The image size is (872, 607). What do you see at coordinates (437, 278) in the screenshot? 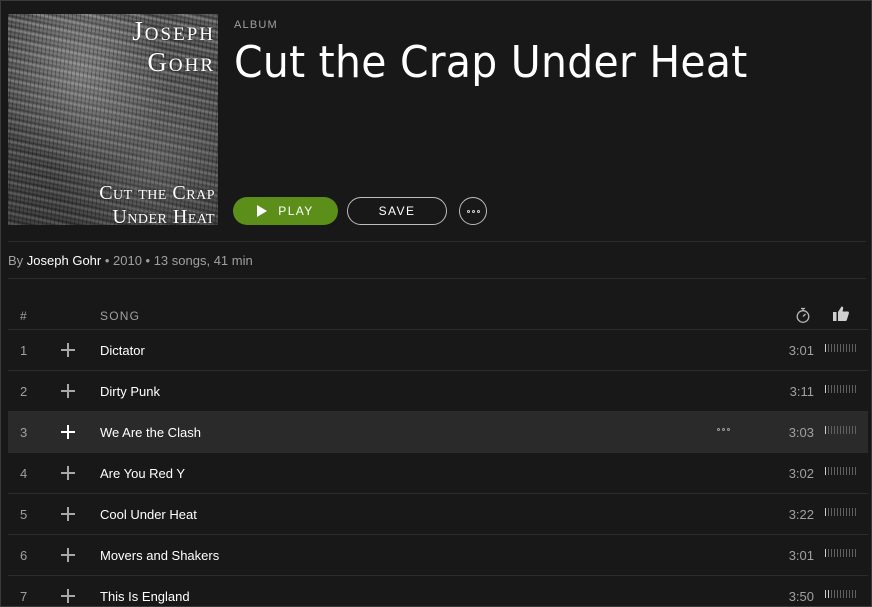
I see `divider` at bounding box center [437, 278].